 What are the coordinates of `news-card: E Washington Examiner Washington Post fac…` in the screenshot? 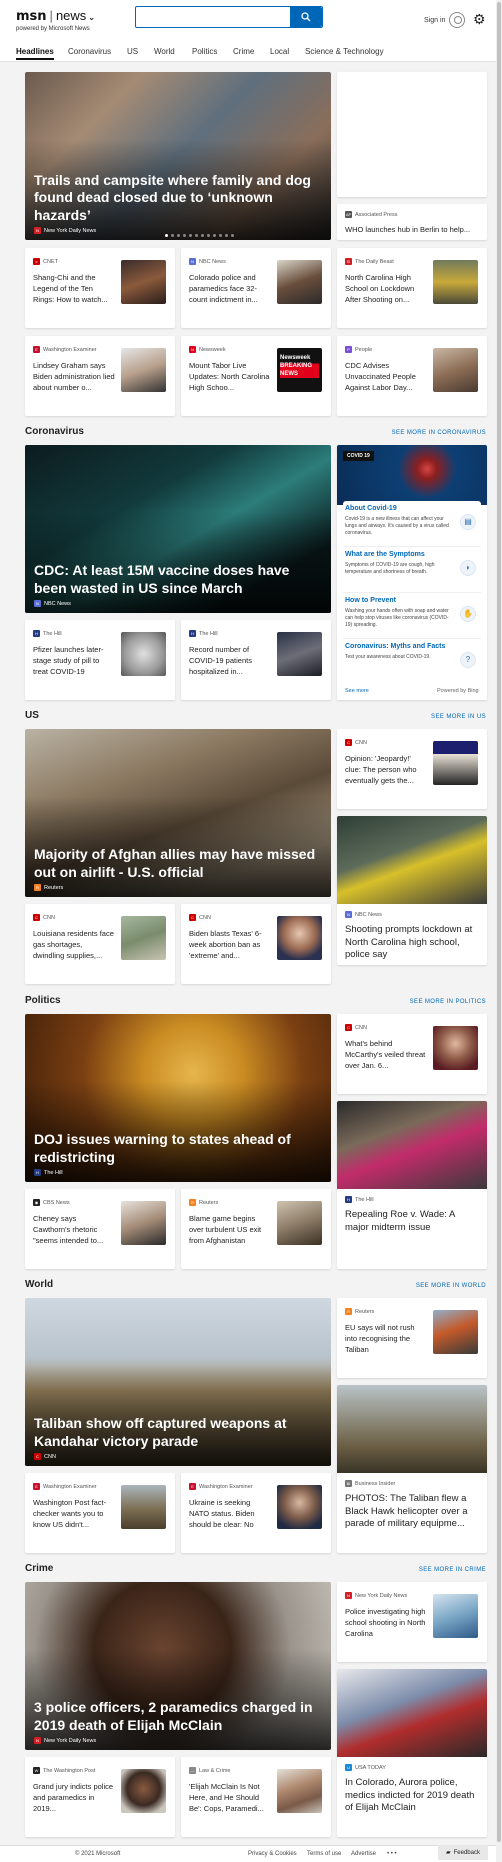 It's located at (100, 1513).